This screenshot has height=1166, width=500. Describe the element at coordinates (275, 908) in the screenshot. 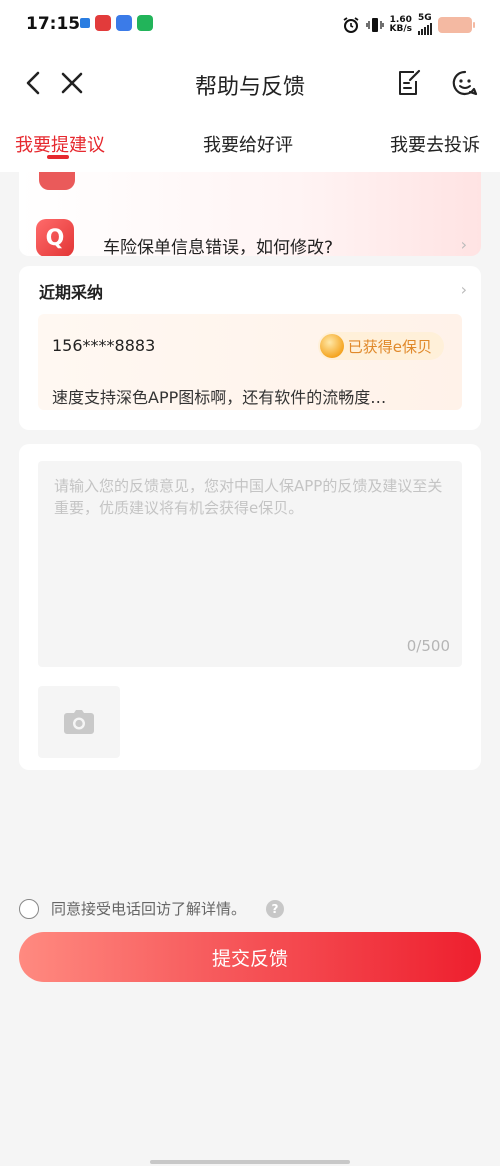

I see `question-mark-icon: ?` at that location.